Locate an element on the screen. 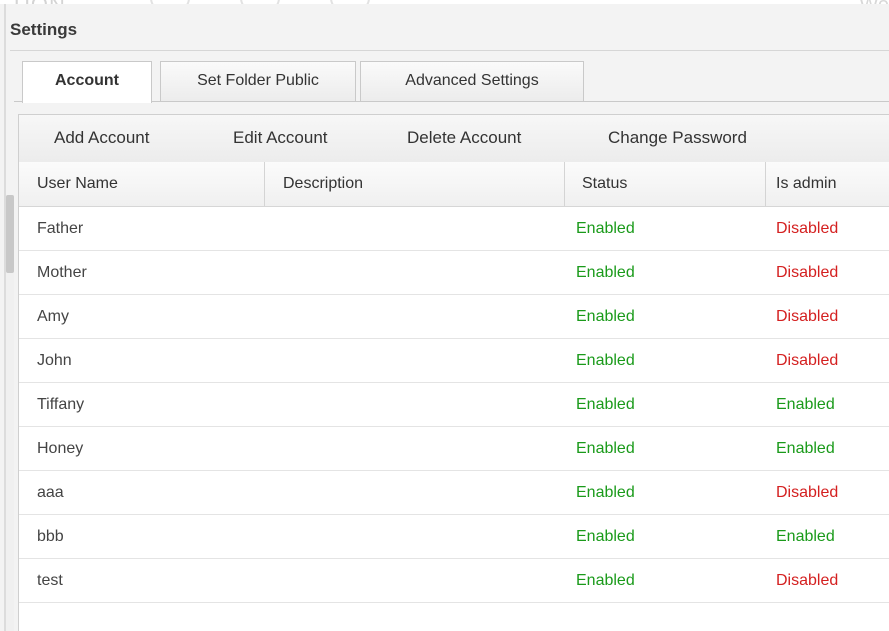 The image size is (889, 631). tab-account: Account is located at coordinates (87, 82).